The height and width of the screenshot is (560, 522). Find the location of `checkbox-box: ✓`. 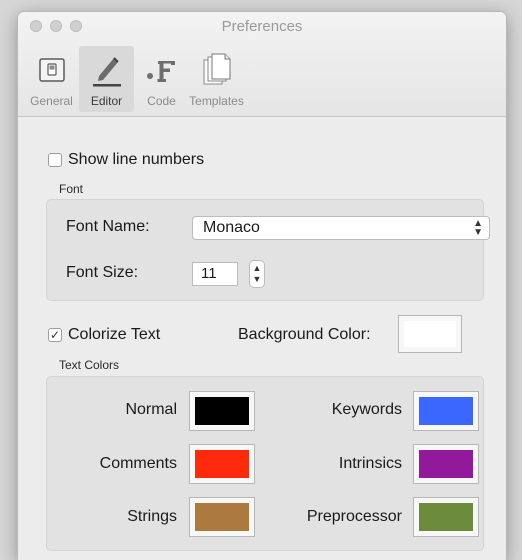

checkbox-box: ✓ is located at coordinates (55, 335).